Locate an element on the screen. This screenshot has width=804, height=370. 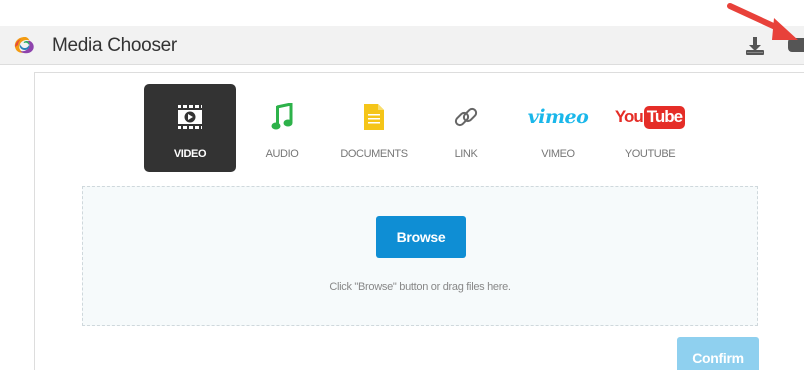
tab-video-label: VIDEO is located at coordinates (190, 154).